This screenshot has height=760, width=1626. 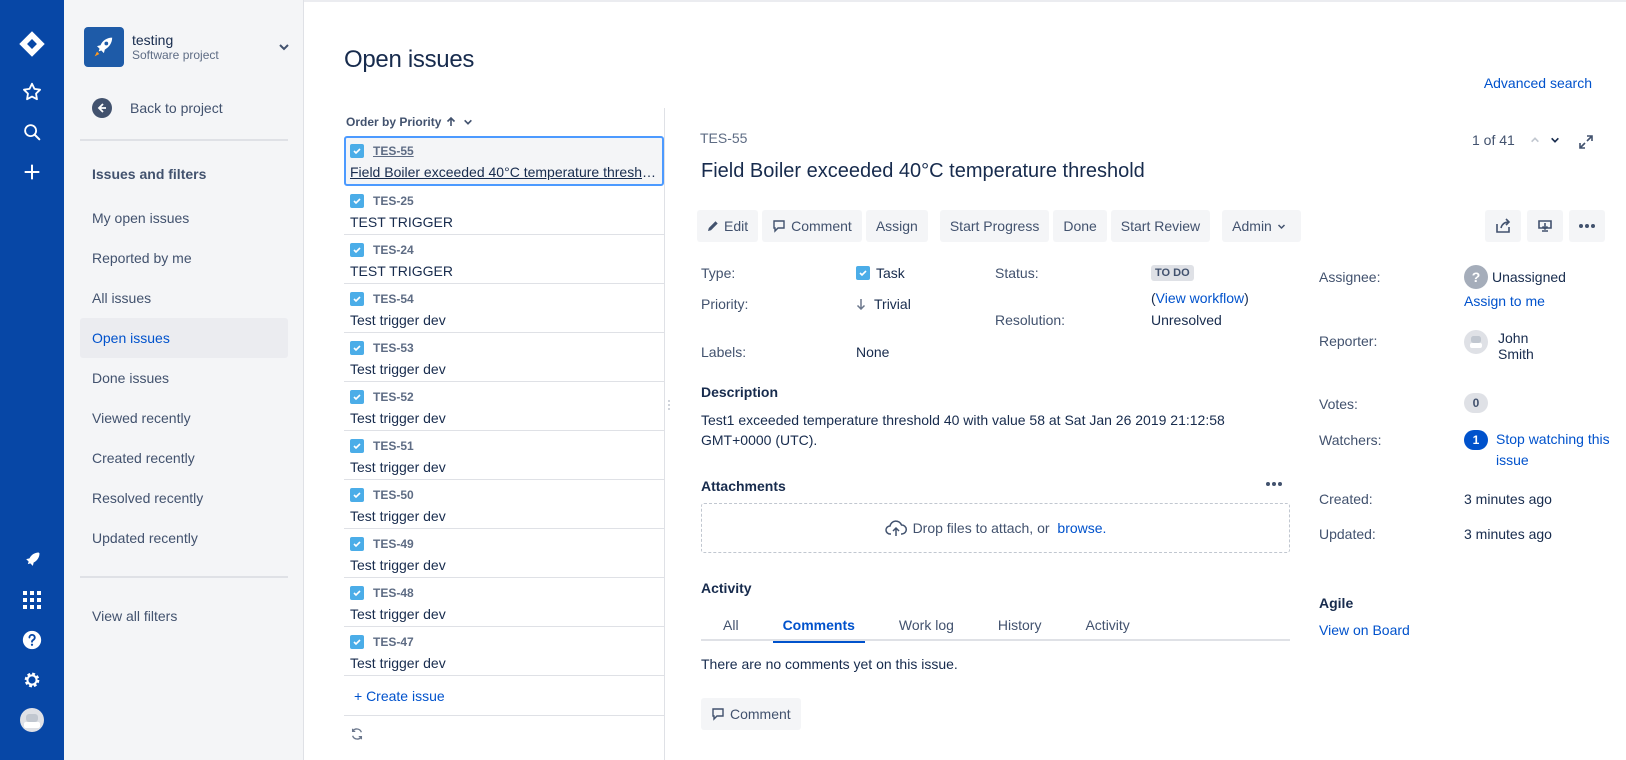 I want to click on share-icon, so click(x=1503, y=226).